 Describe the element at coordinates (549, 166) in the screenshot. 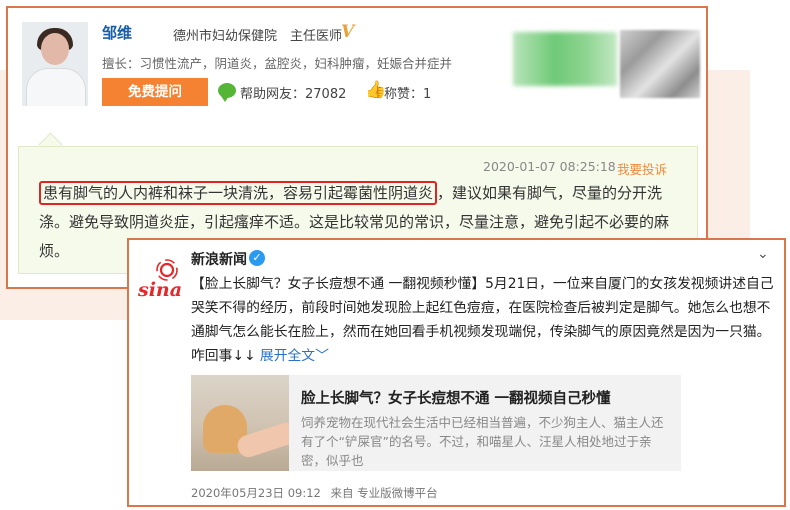

I see `answer-timestamp: 2020-01-07 08:25:18` at that location.